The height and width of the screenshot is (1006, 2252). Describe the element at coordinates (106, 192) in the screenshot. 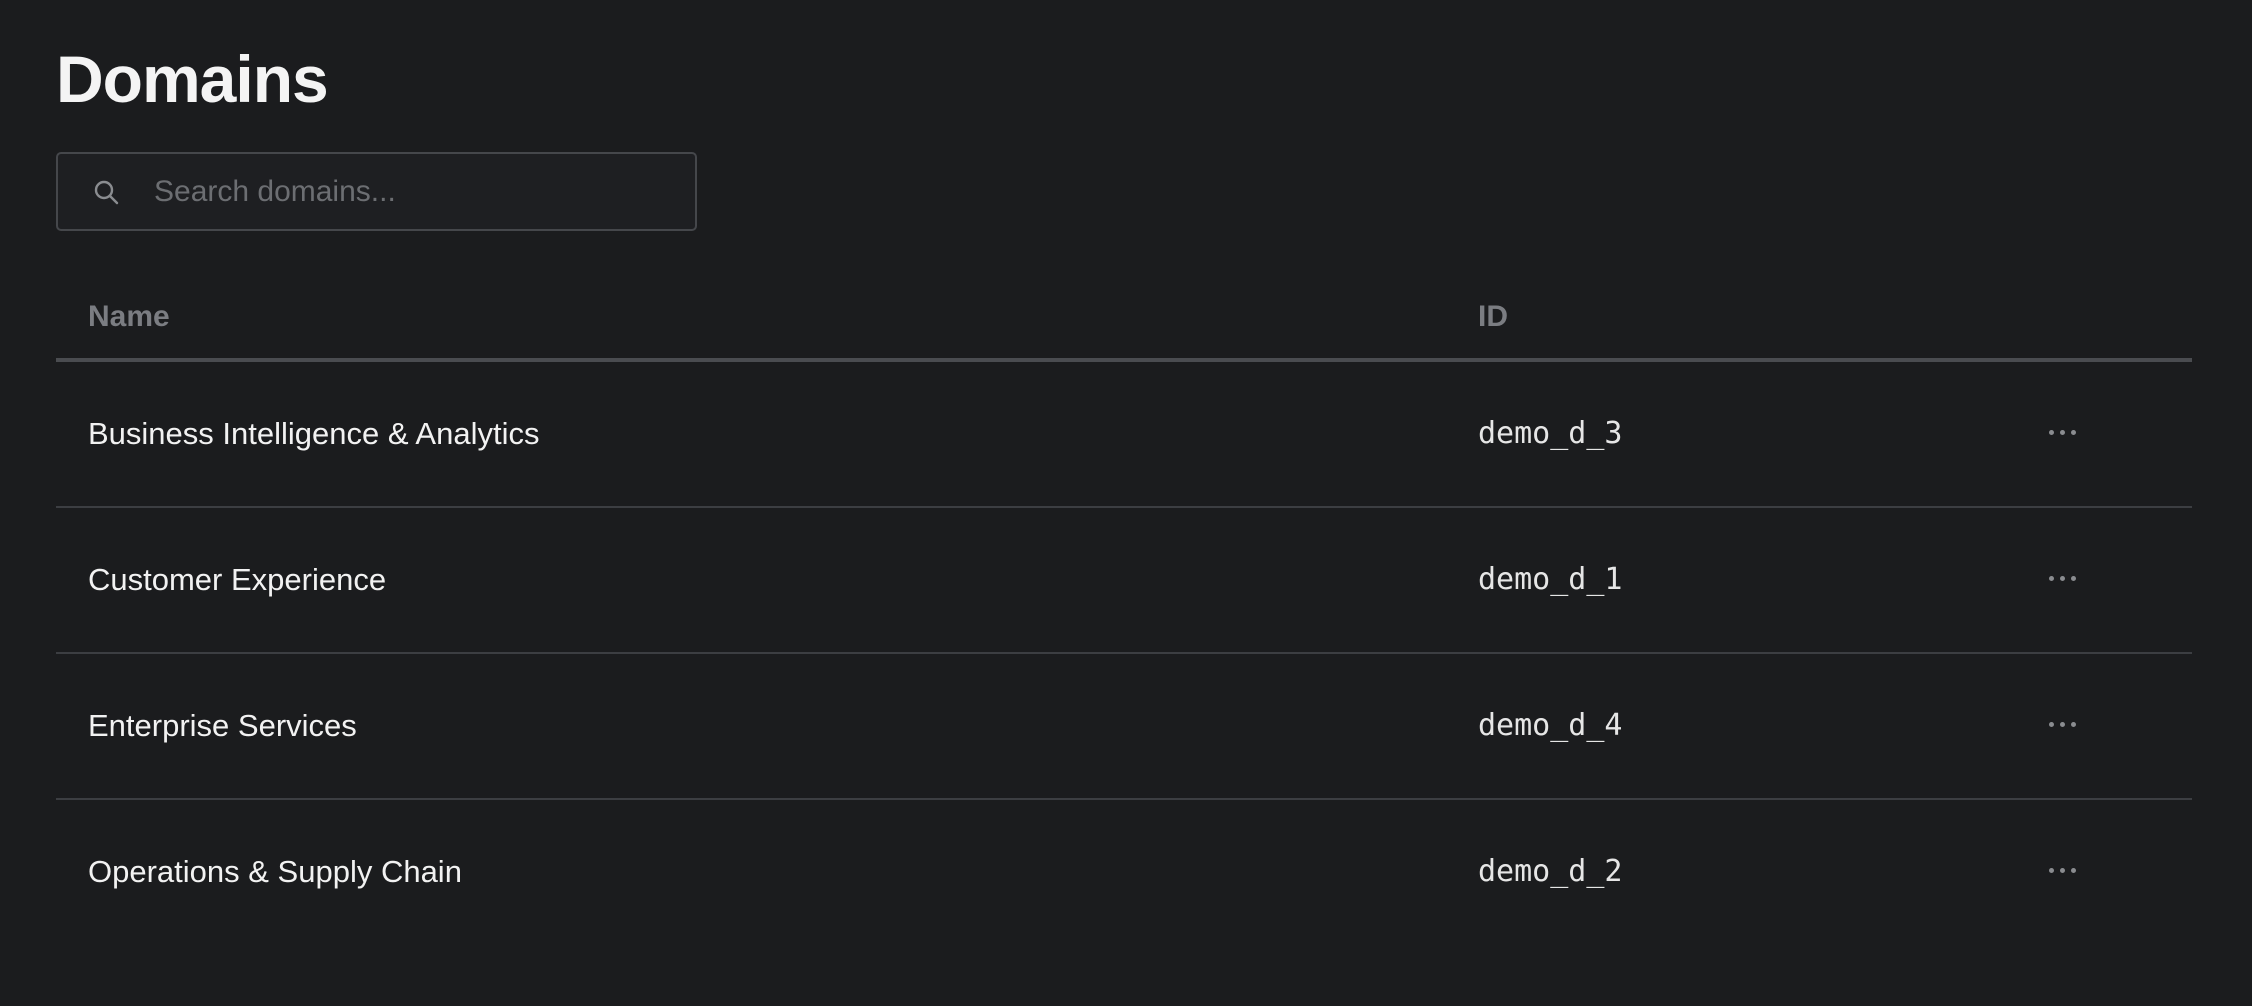

I see `search-icon` at that location.